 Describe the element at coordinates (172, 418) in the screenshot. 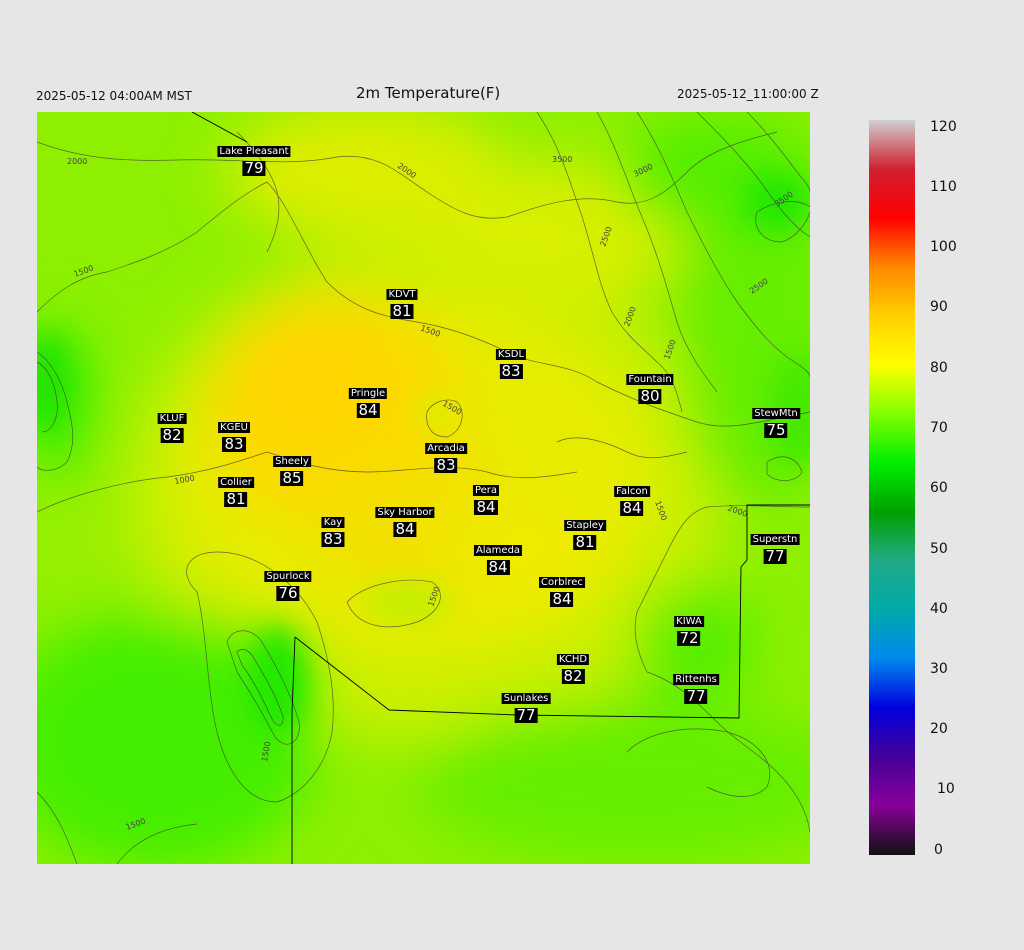

I see `station-name: KLUF` at that location.